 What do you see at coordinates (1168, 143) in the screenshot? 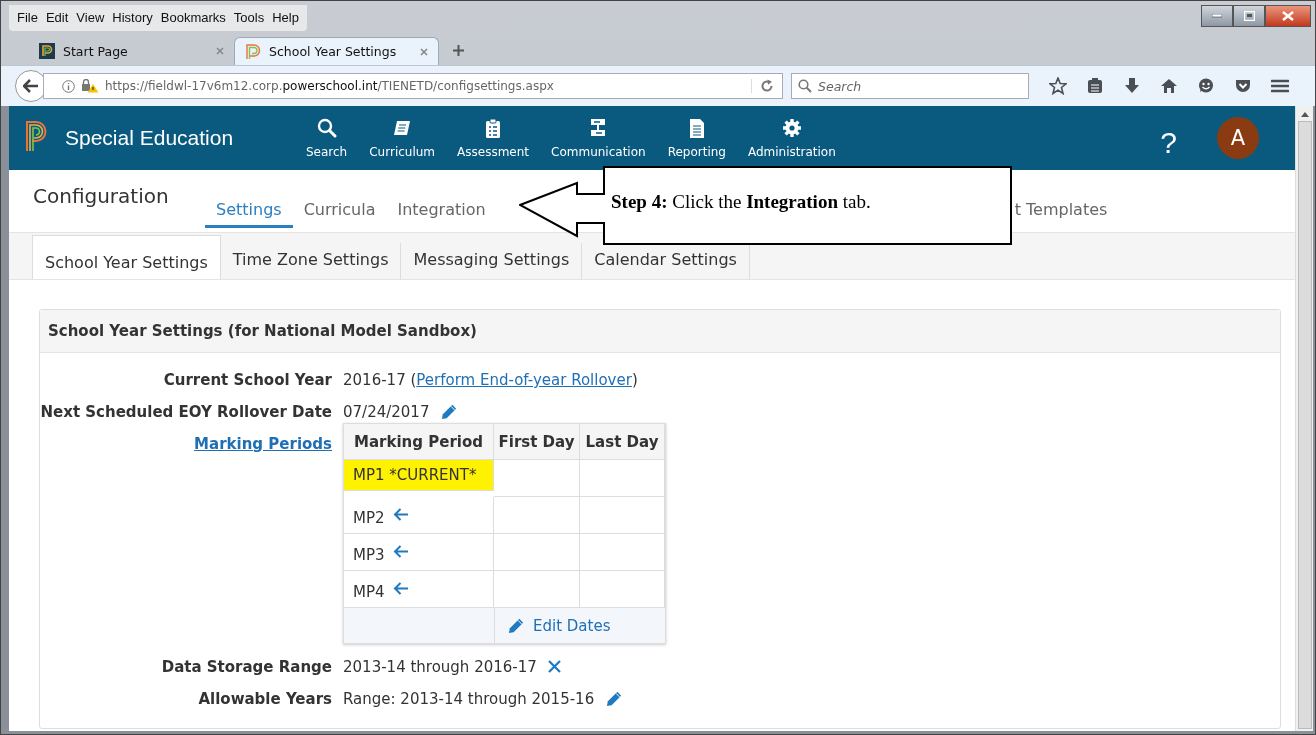
I see `help-button: ?` at bounding box center [1168, 143].